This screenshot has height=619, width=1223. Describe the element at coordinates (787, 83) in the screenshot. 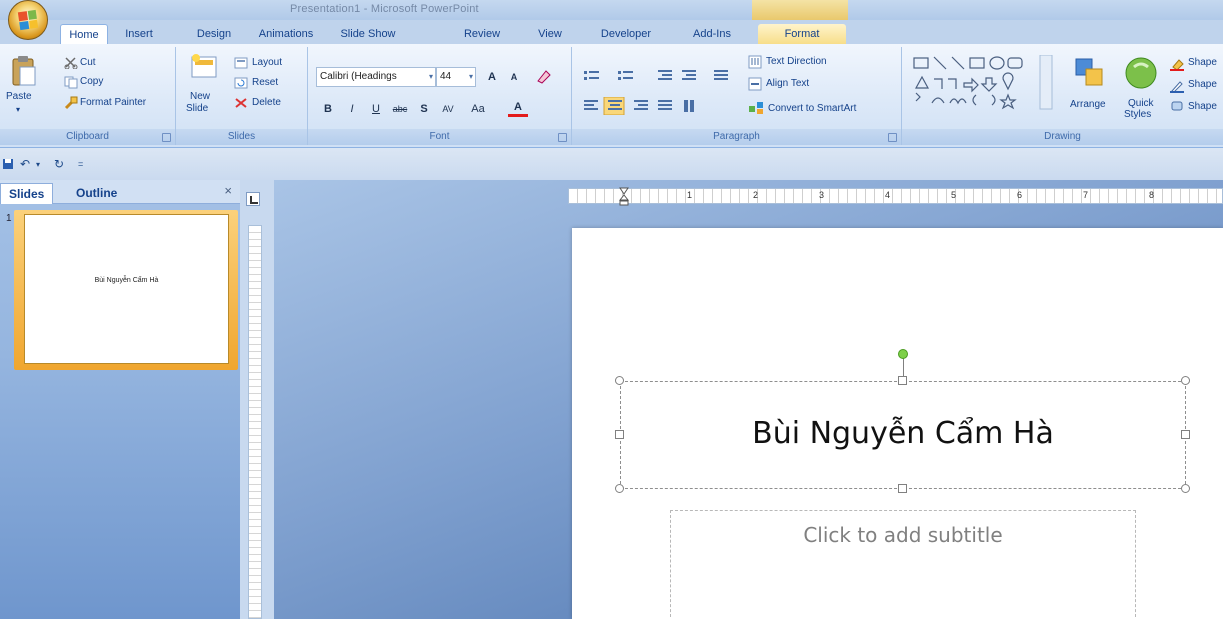

I see `align-text-button: Align Text` at that location.